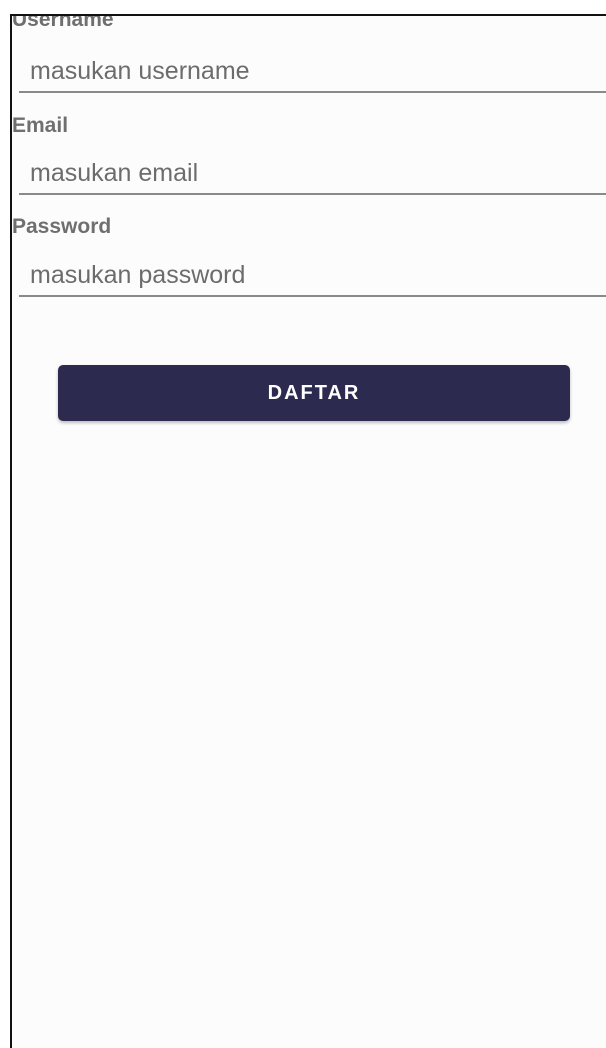  Describe the element at coordinates (312, 174) in the screenshot. I see `email-input` at that location.